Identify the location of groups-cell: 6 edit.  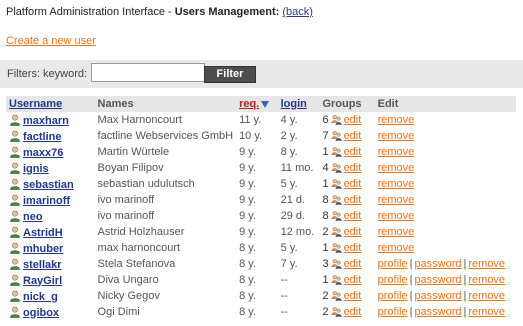
(346, 120).